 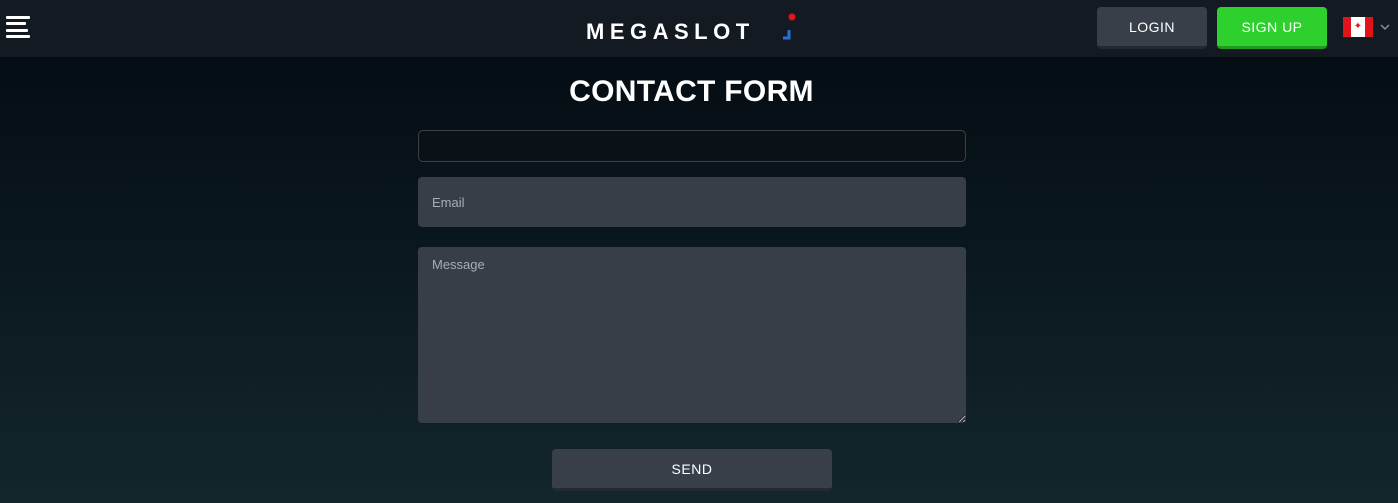 What do you see at coordinates (692, 470) in the screenshot?
I see `send-button: SEND` at bounding box center [692, 470].